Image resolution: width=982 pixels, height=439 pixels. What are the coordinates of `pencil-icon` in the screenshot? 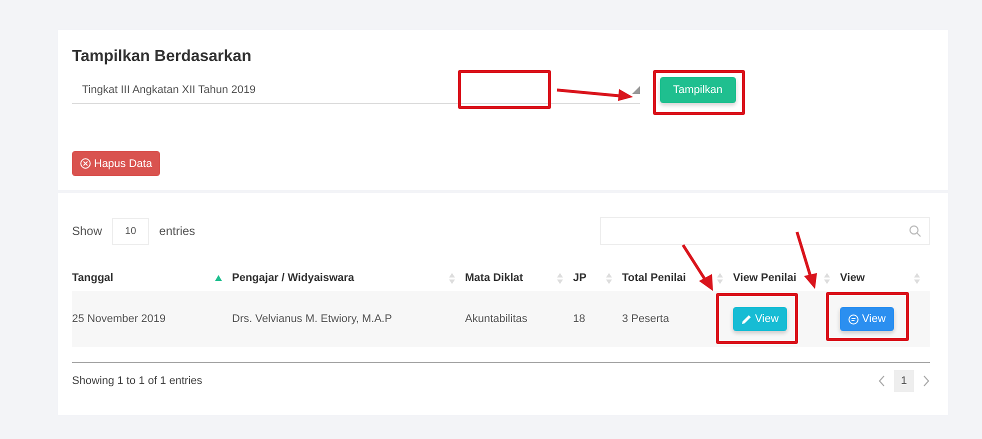 It's located at (746, 319).